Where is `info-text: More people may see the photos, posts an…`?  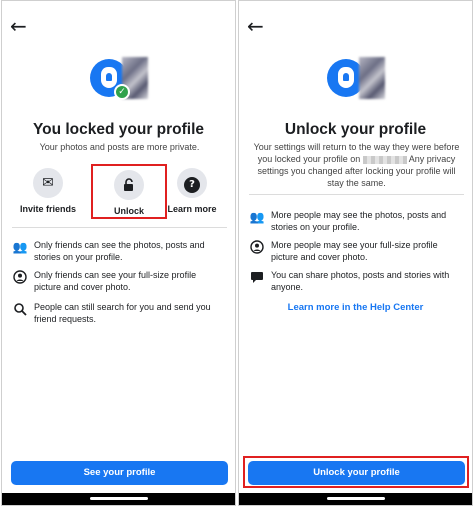
info-text: More people may see the photos, posts an… is located at coordinates (359, 221).